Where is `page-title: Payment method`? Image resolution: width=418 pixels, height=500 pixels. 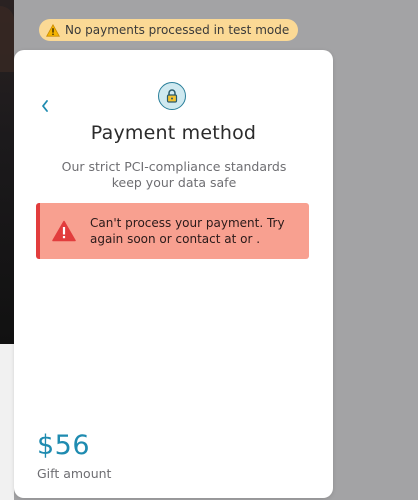 page-title: Payment method is located at coordinates (173, 133).